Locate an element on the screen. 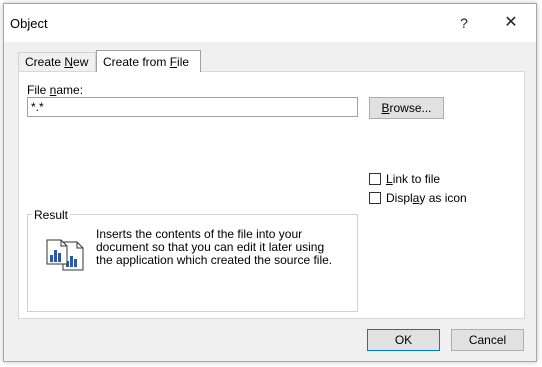  link-to-file-option: Link to file is located at coordinates (404, 178).